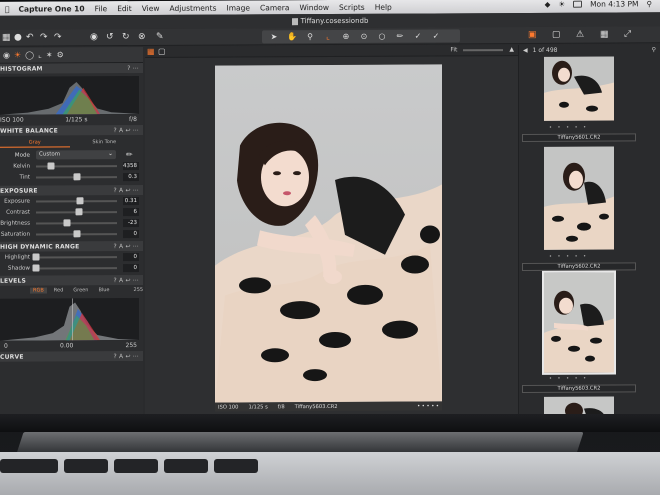 Image resolution: width=660 pixels, height=495 pixels. I want to click on section-options-icon: ? ⋯, so click(133, 68).